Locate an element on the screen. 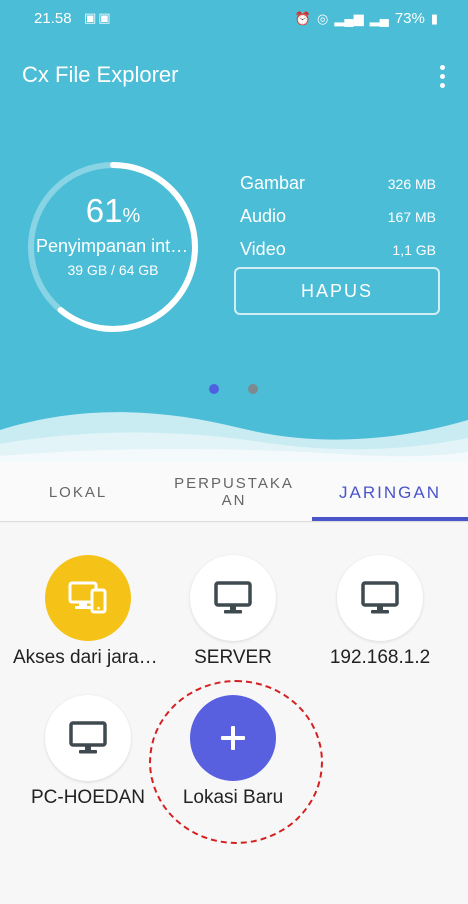 Image resolution: width=468 pixels, height=904 pixels. remote-devices-icon is located at coordinates (88, 598).